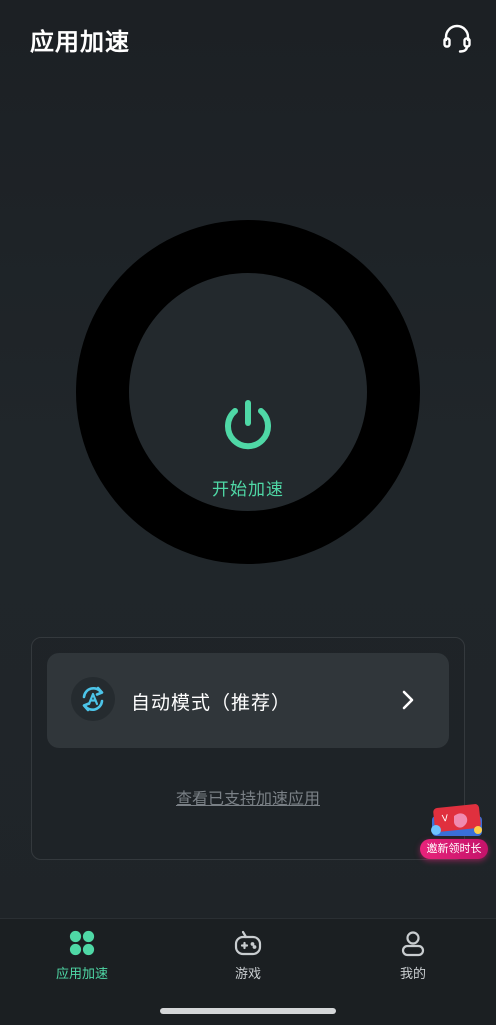 The image size is (496, 1025). Describe the element at coordinates (413, 959) in the screenshot. I see `nav-item-profile: 我的` at that location.